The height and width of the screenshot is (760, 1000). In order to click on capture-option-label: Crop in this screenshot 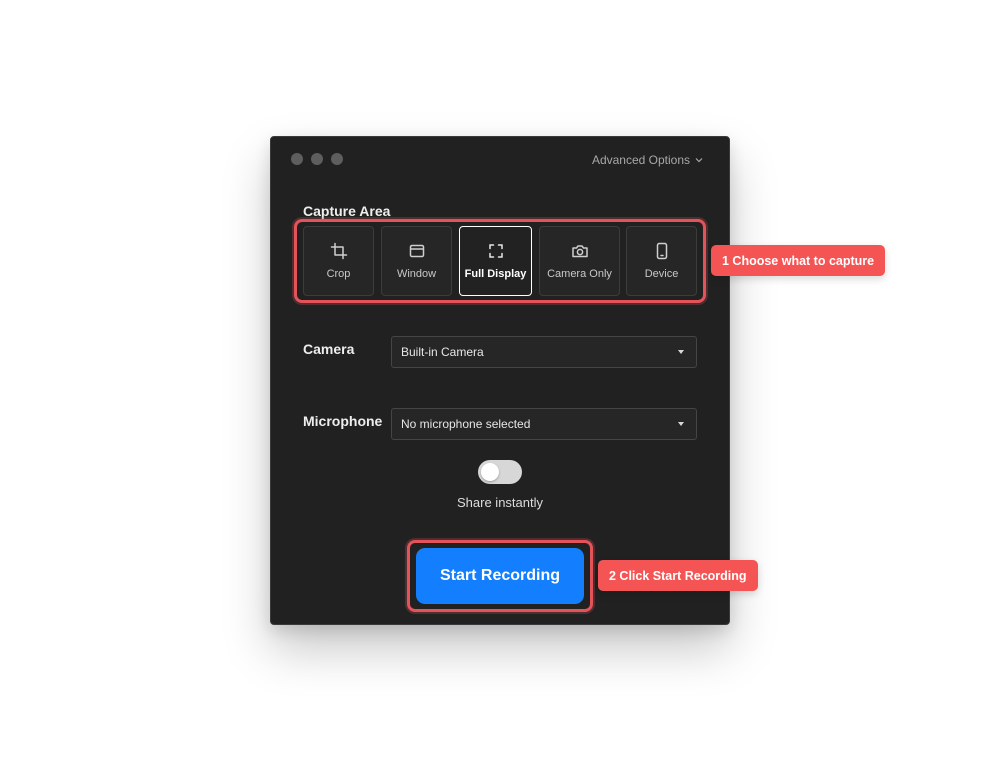, I will do `click(338, 274)`.